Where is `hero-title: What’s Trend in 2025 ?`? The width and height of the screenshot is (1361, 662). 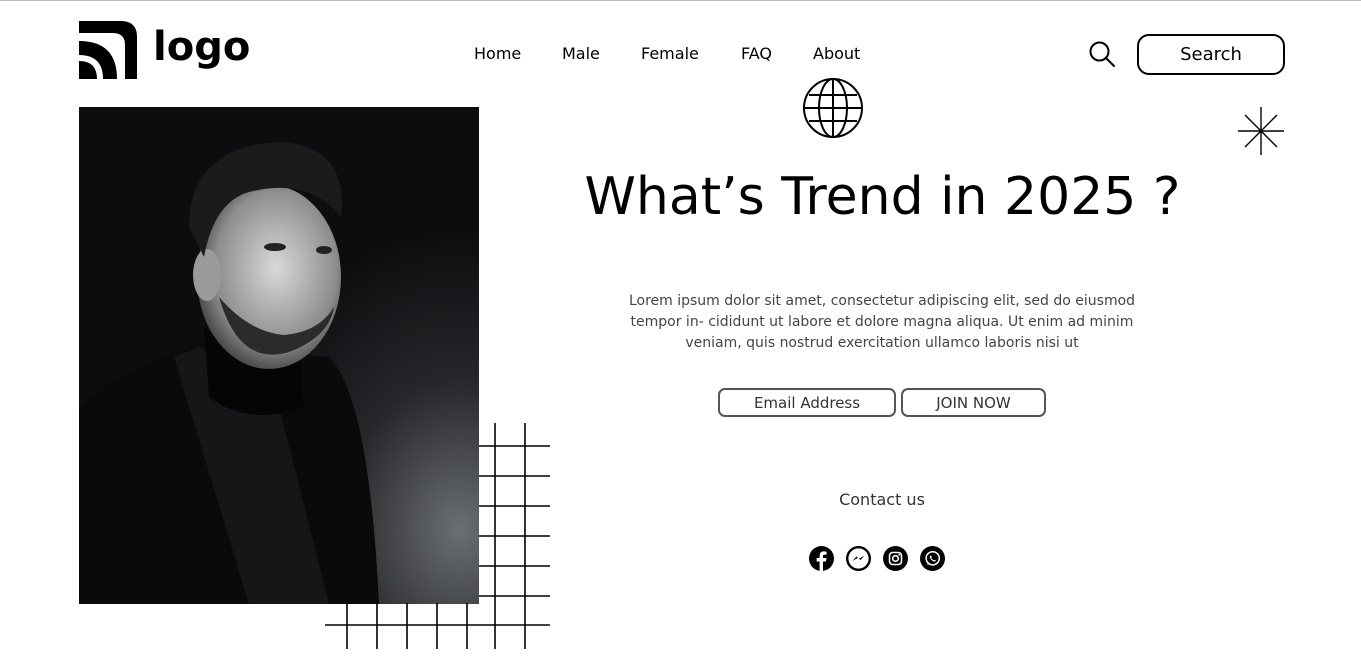 hero-title: What’s Trend in 2025 ? is located at coordinates (882, 197).